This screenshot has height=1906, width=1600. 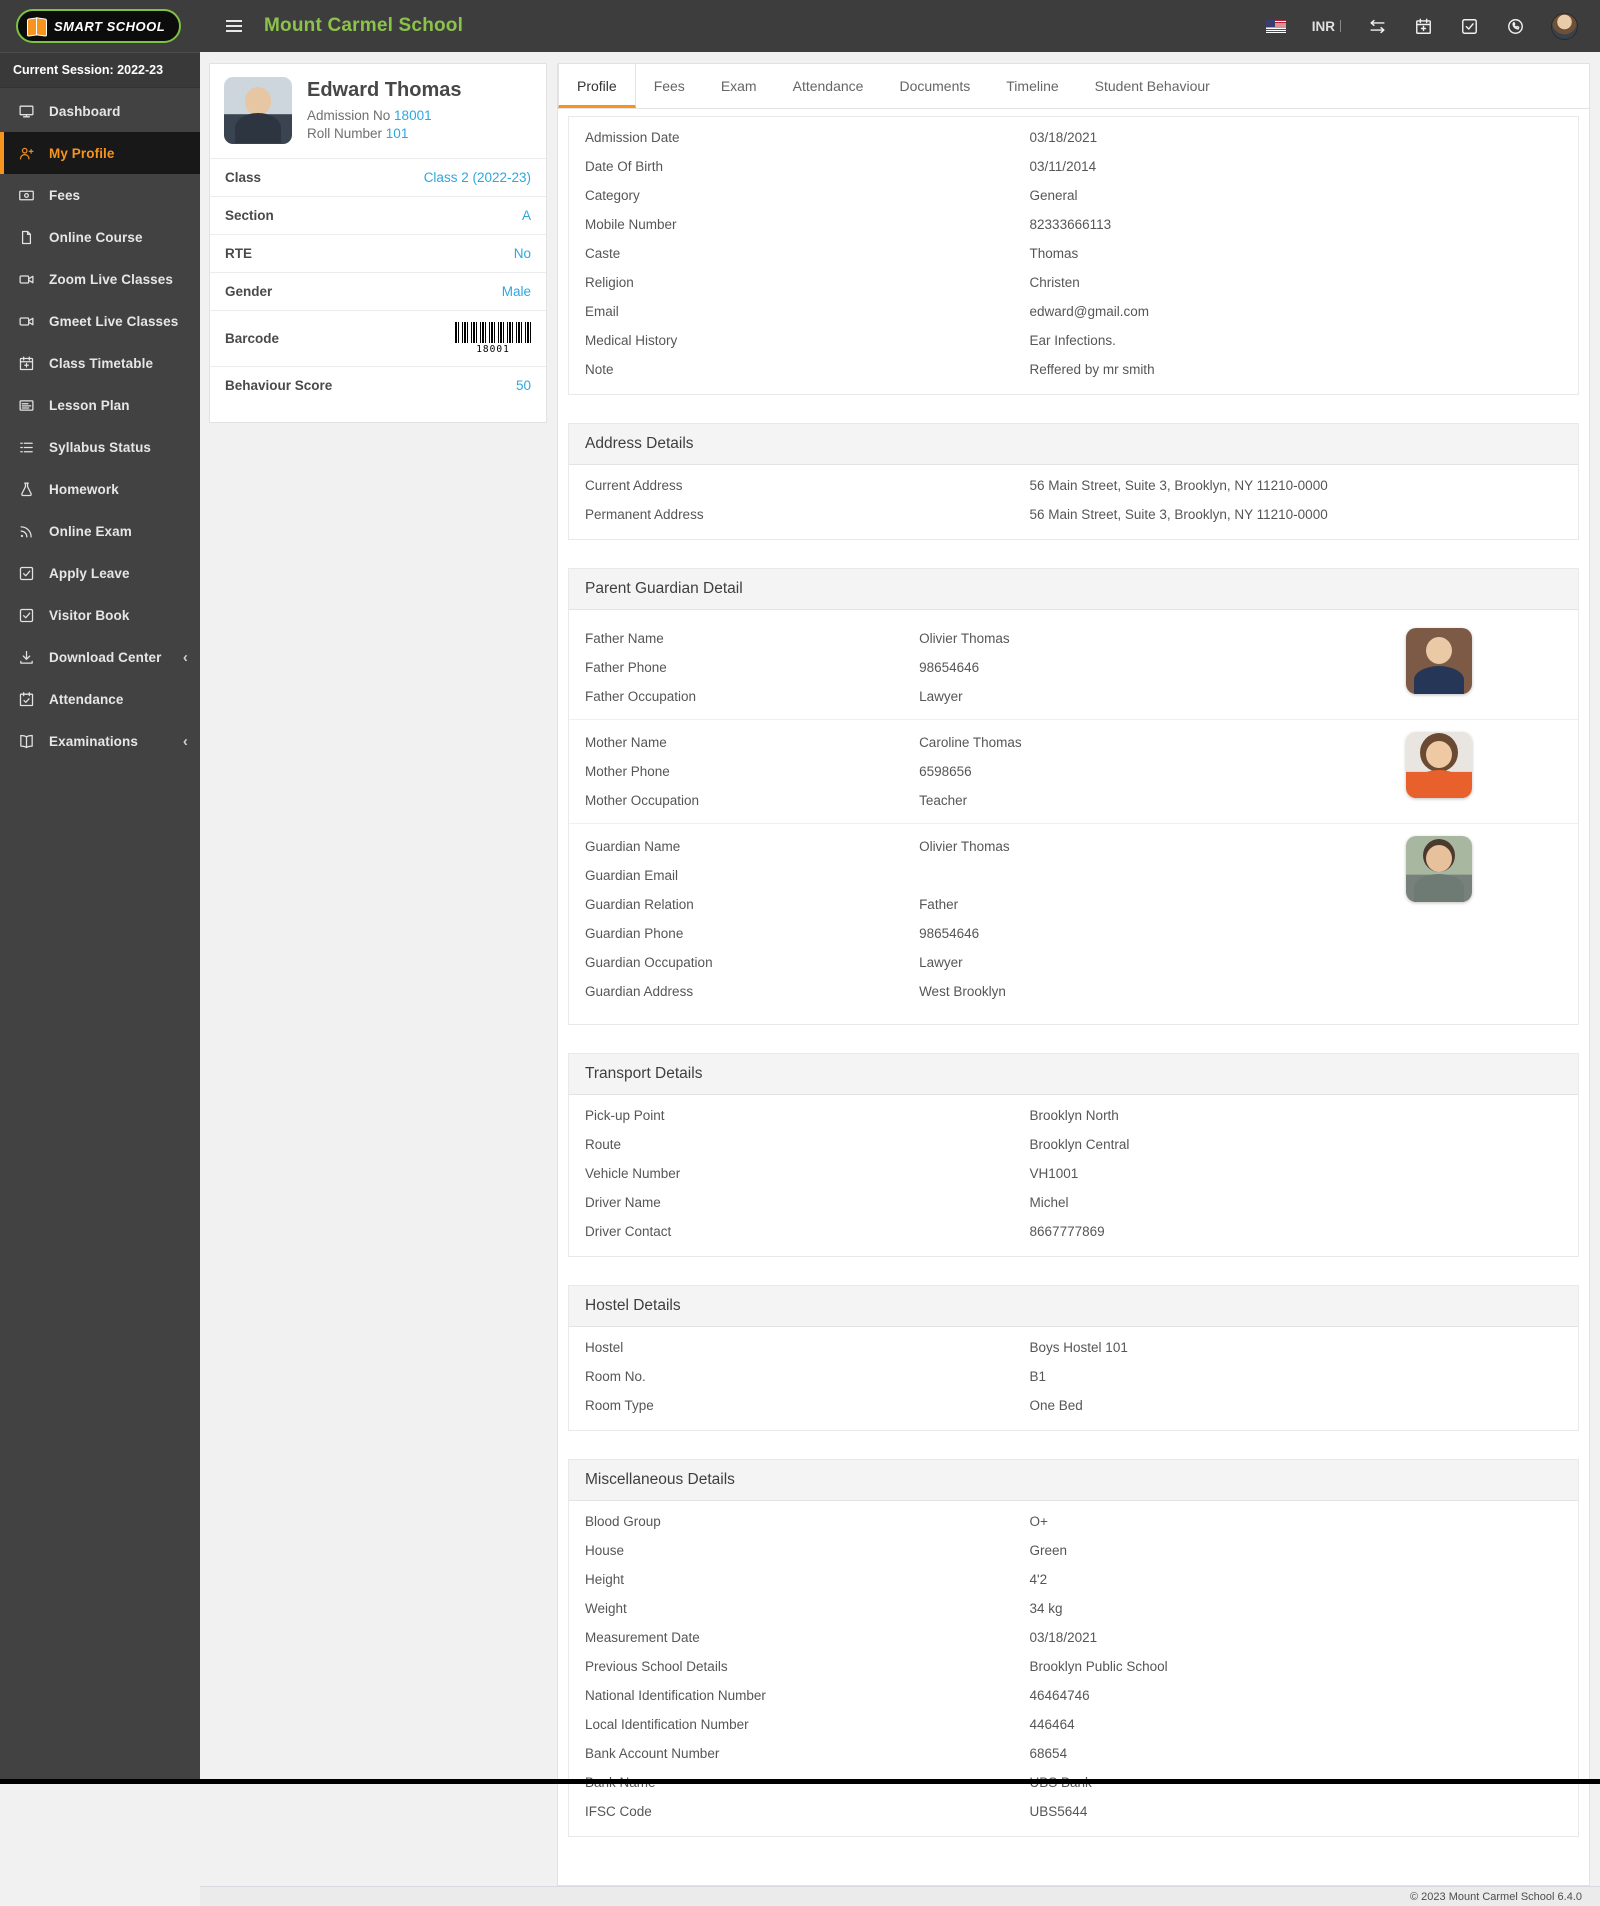 What do you see at coordinates (634, 485) in the screenshot?
I see `detail-label: Current Address` at bounding box center [634, 485].